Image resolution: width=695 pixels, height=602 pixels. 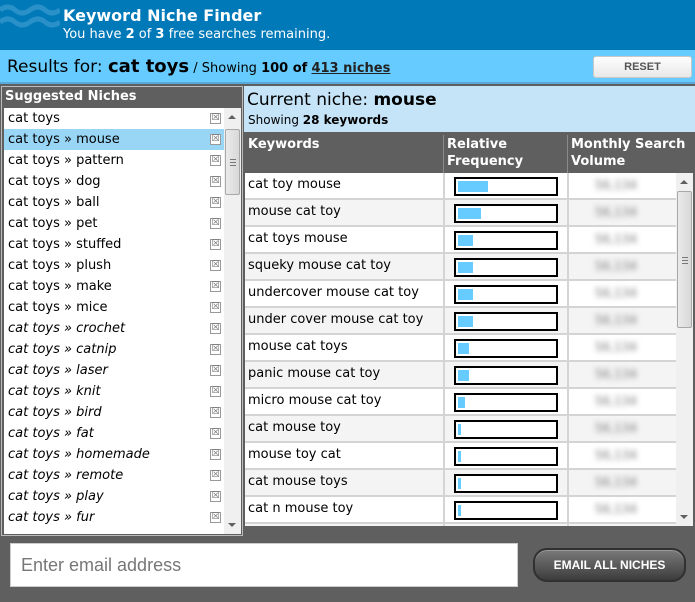 What do you see at coordinates (264, 565) in the screenshot?
I see `email-input` at bounding box center [264, 565].